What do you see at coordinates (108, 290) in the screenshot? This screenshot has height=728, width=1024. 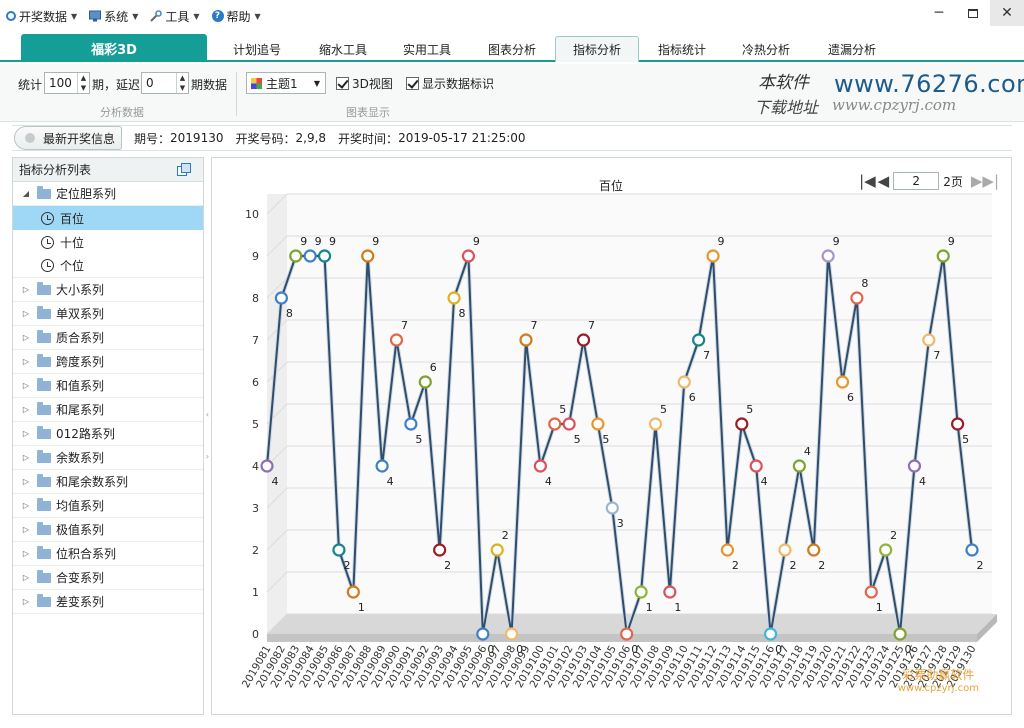 I see `tree-group: ▷ 大小系列` at bounding box center [108, 290].